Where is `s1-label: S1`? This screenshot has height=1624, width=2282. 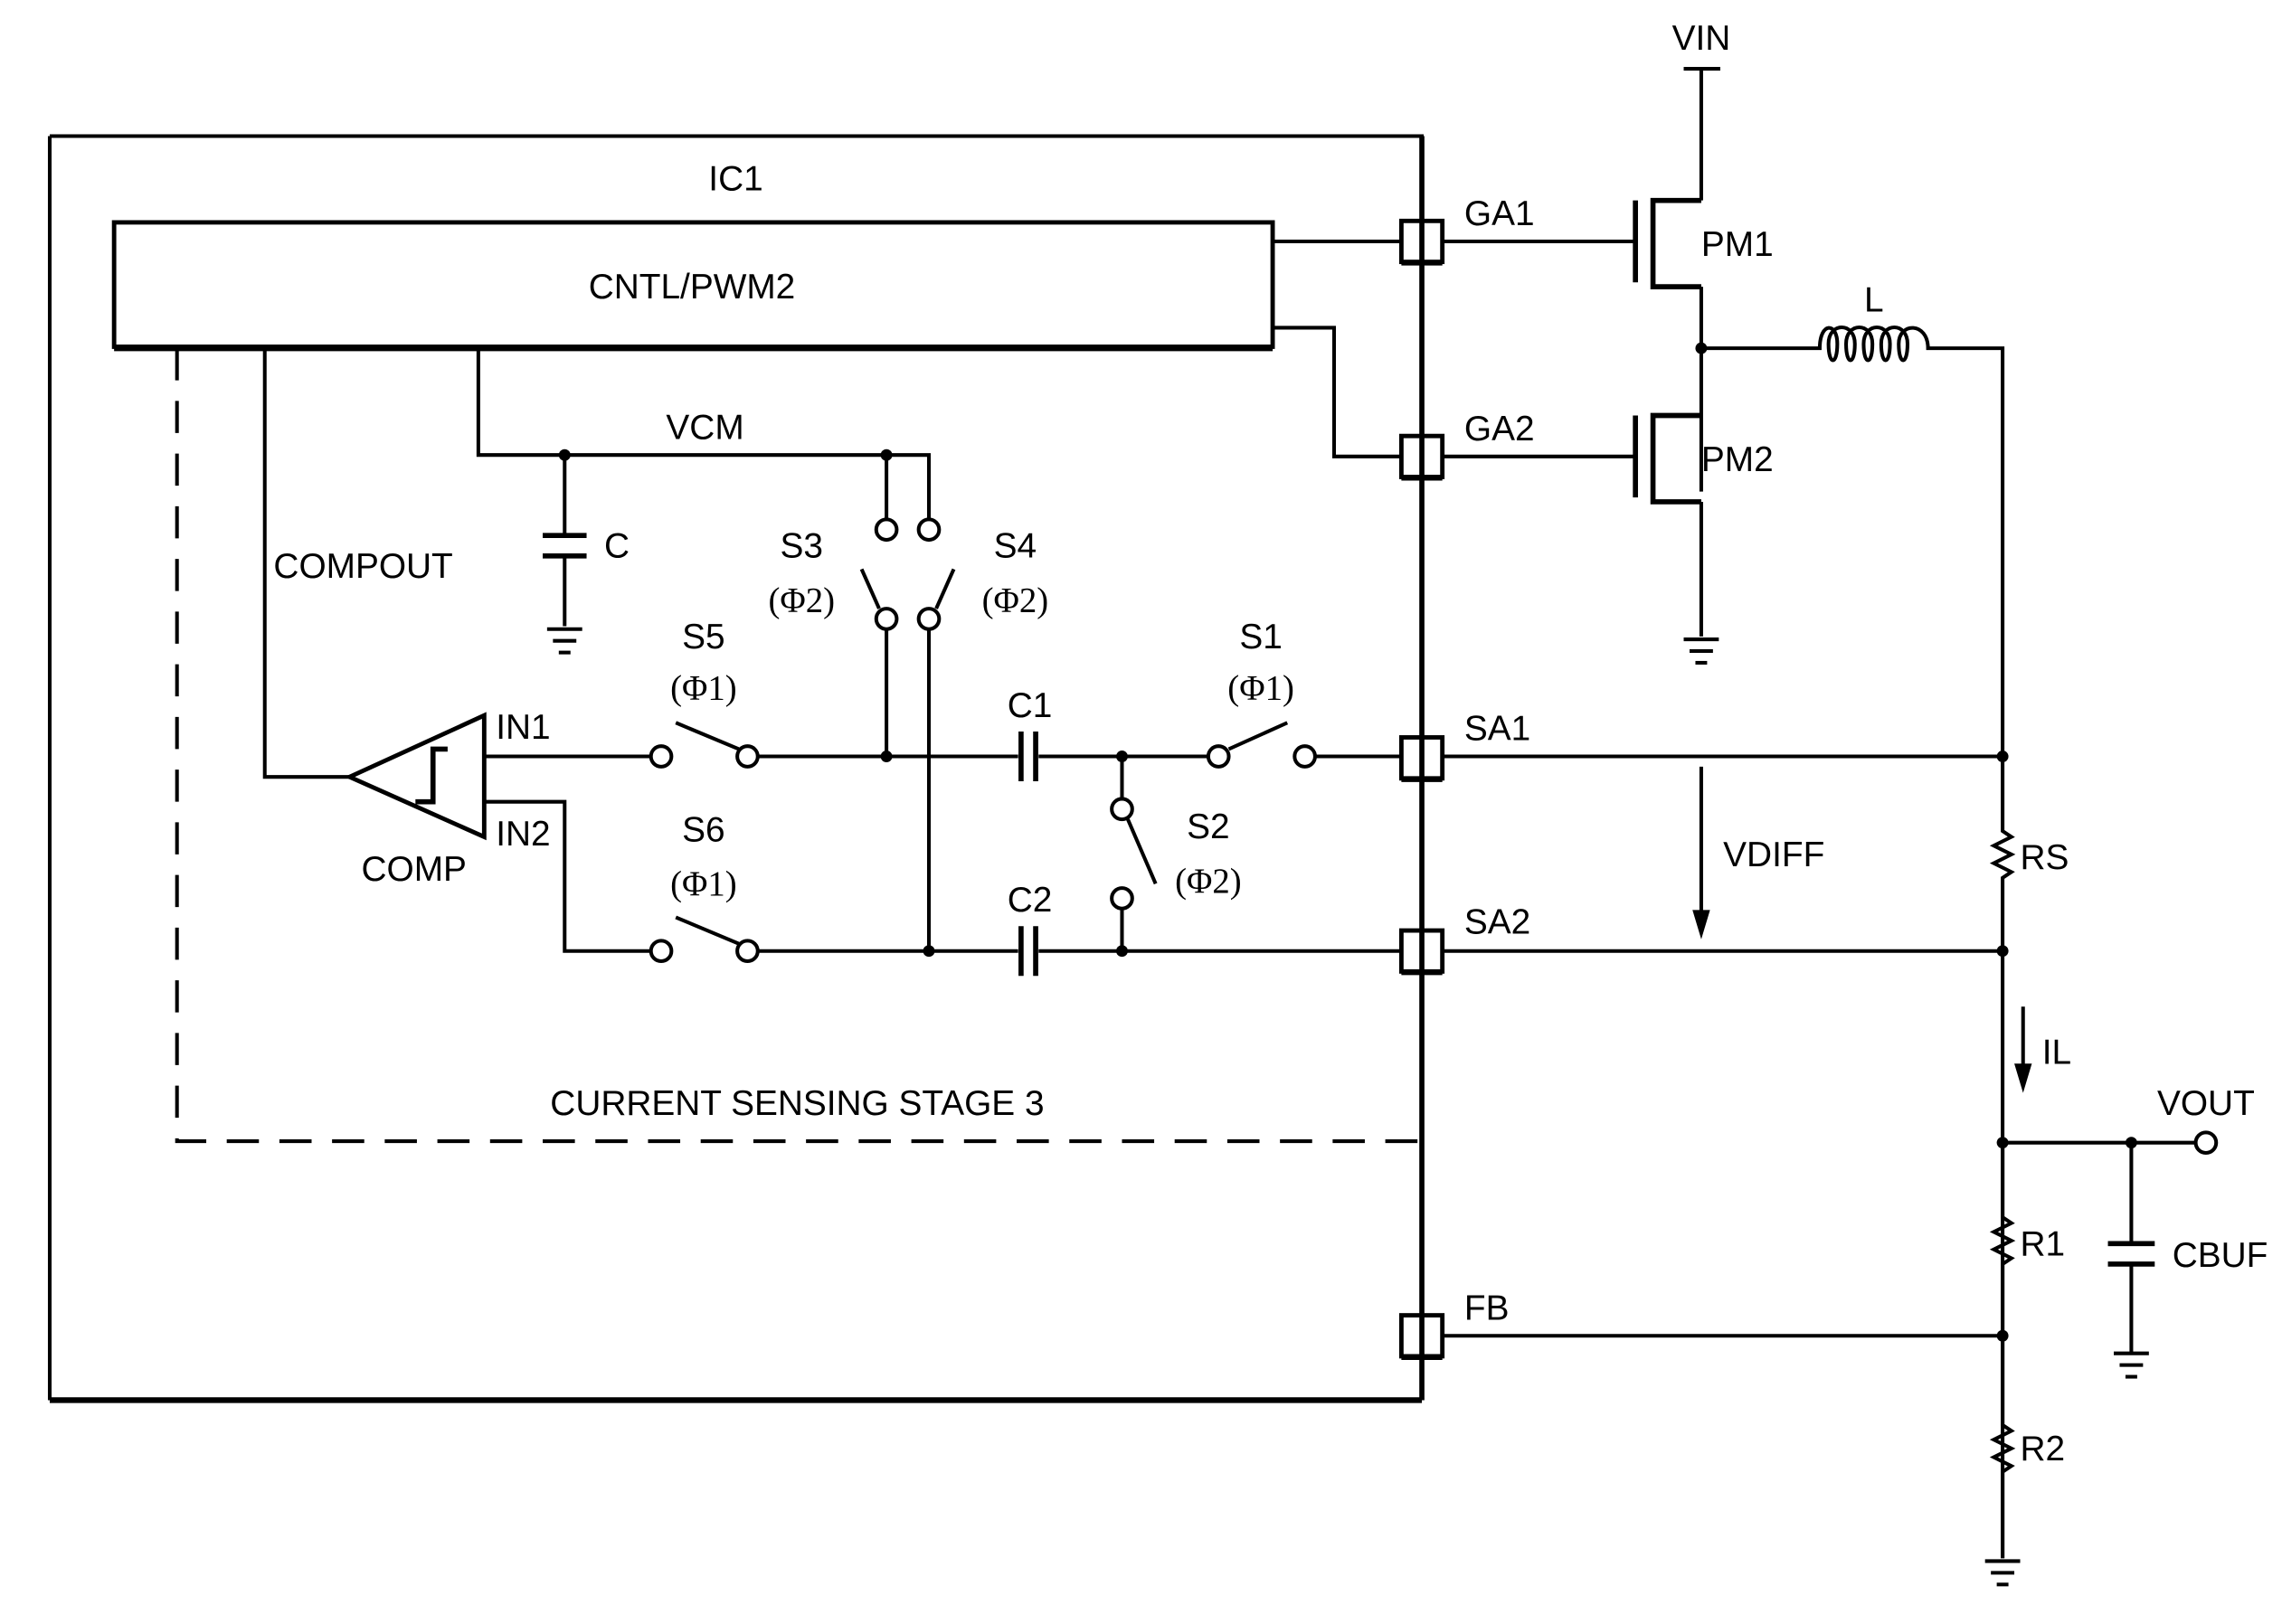 s1-label: S1 is located at coordinates (1260, 637).